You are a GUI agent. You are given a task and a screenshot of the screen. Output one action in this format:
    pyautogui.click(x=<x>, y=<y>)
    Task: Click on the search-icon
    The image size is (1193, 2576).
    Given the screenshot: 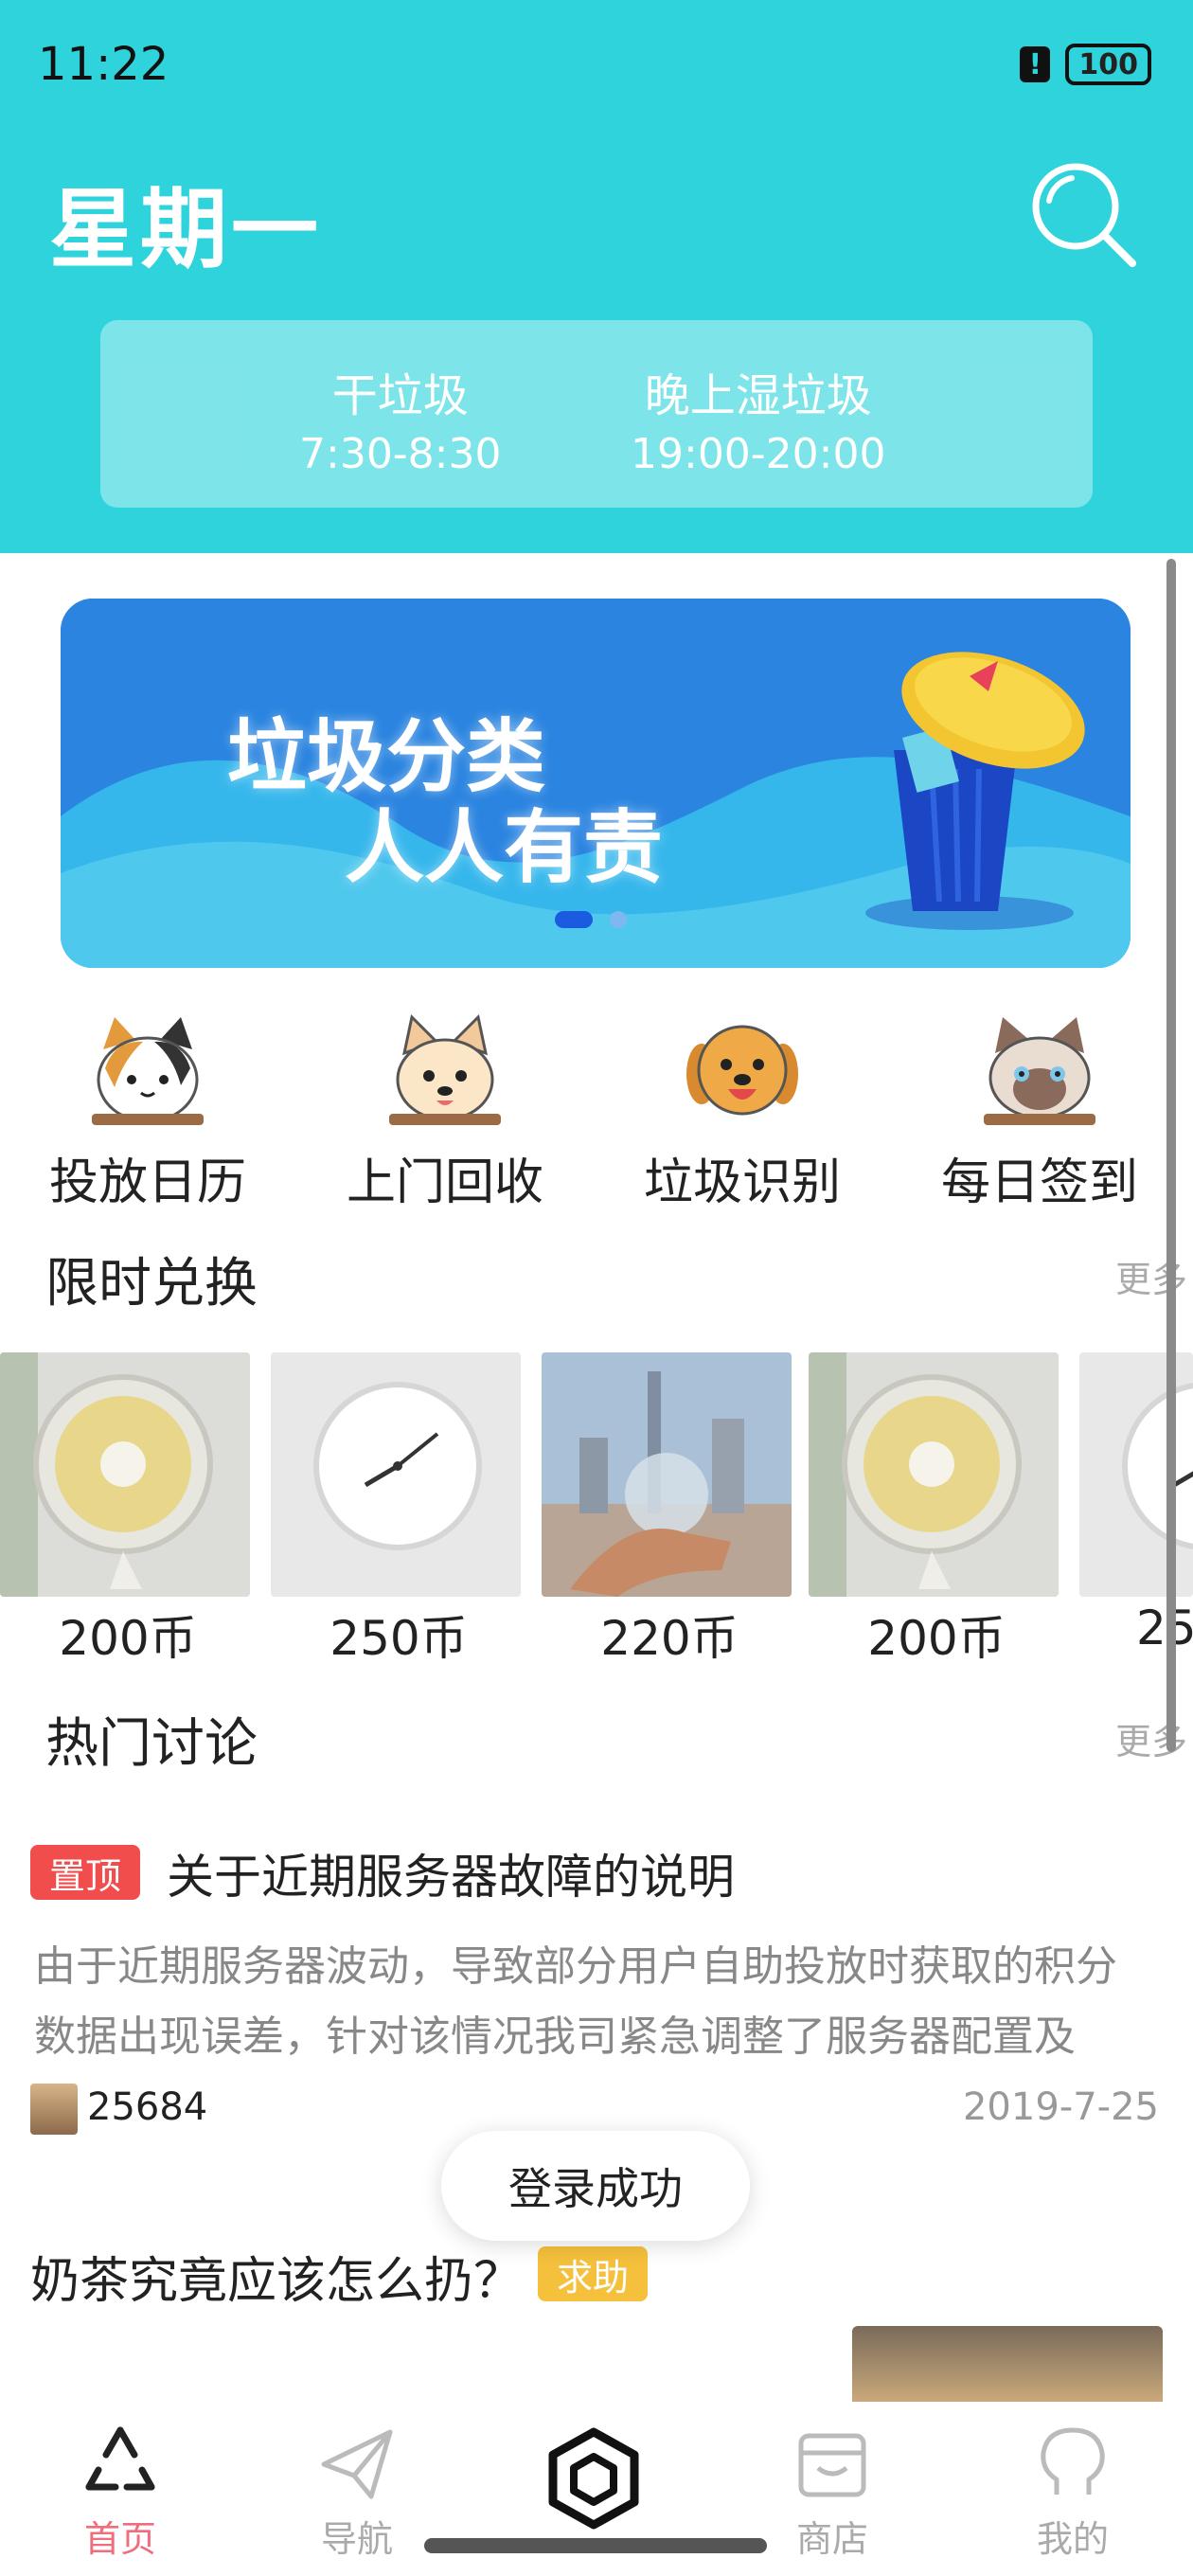 What is the action you would take?
    pyautogui.click(x=1084, y=215)
    